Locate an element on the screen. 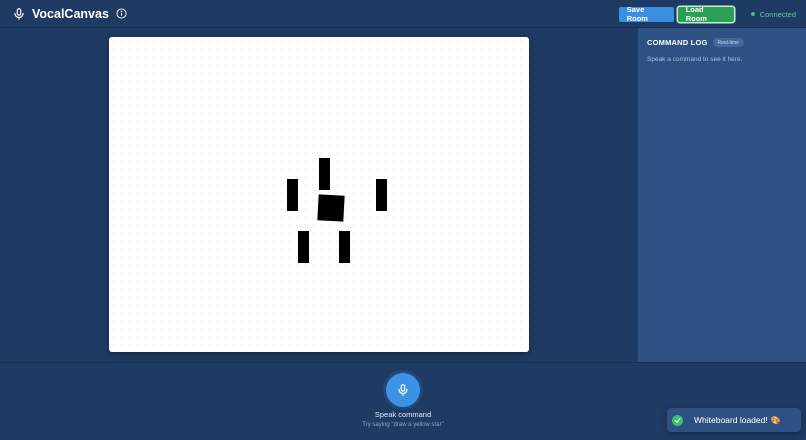  toast-notification: Whiteboard loaded! 🎨 is located at coordinates (734, 420).